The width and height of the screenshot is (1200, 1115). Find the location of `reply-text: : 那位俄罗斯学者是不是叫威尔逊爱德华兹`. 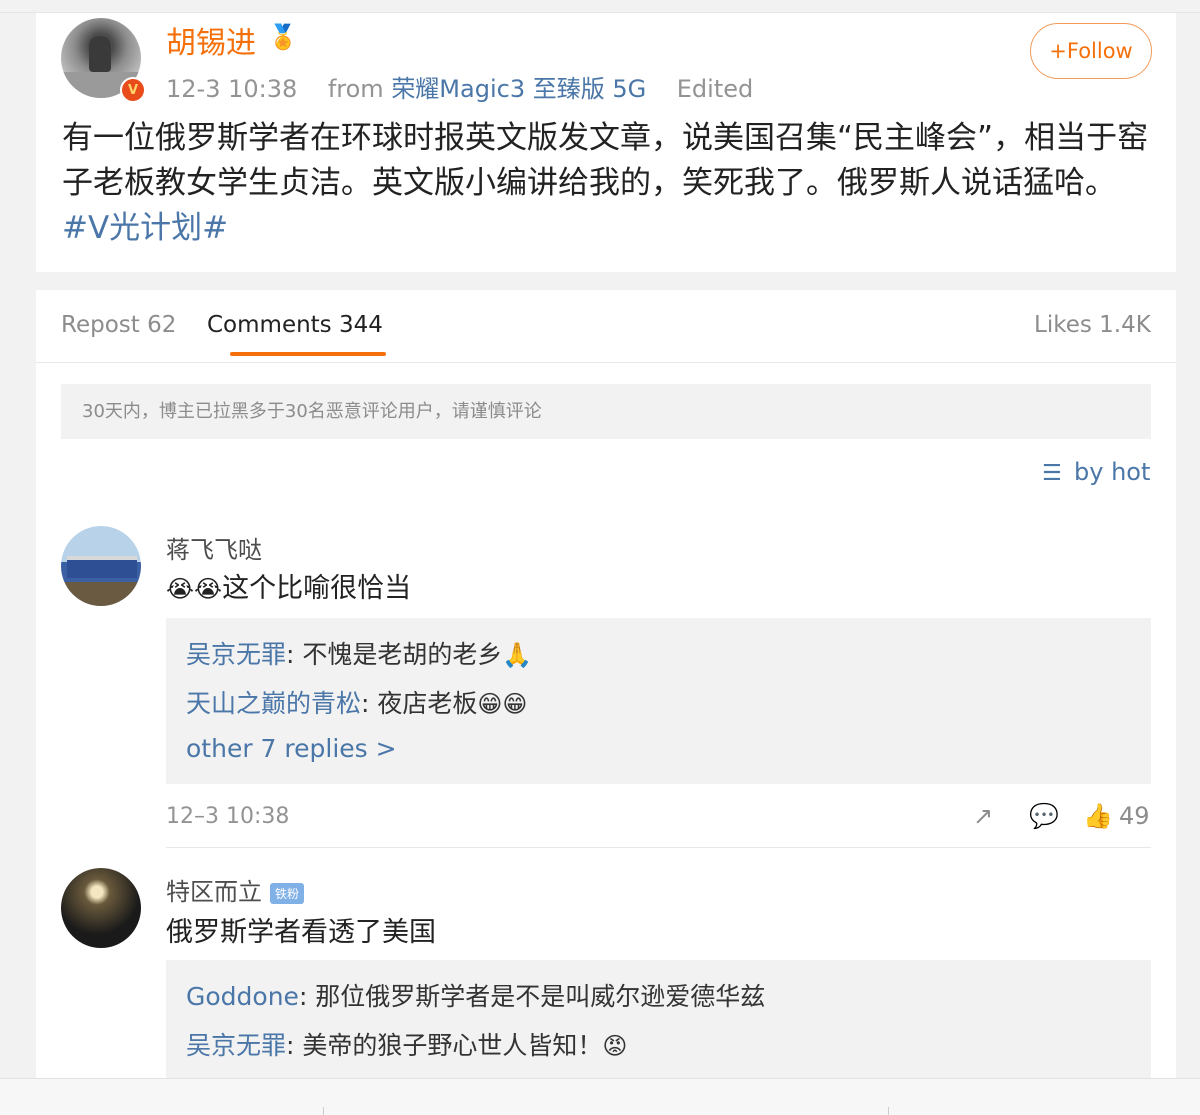

reply-text: : 那位俄罗斯学者是不是叫威尔逊爱德华兹 is located at coordinates (532, 996).